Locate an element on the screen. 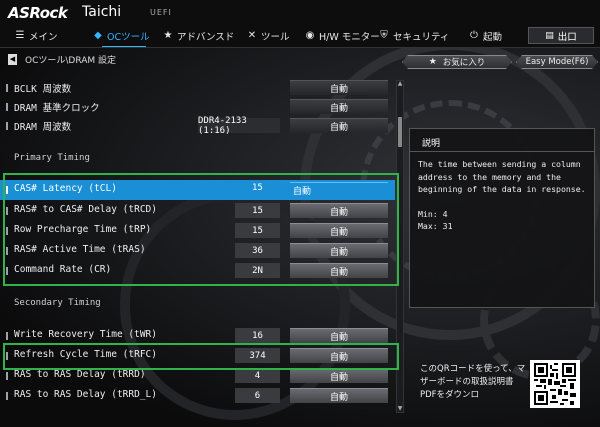 The image size is (600, 427). value-field: 2N is located at coordinates (257, 270).